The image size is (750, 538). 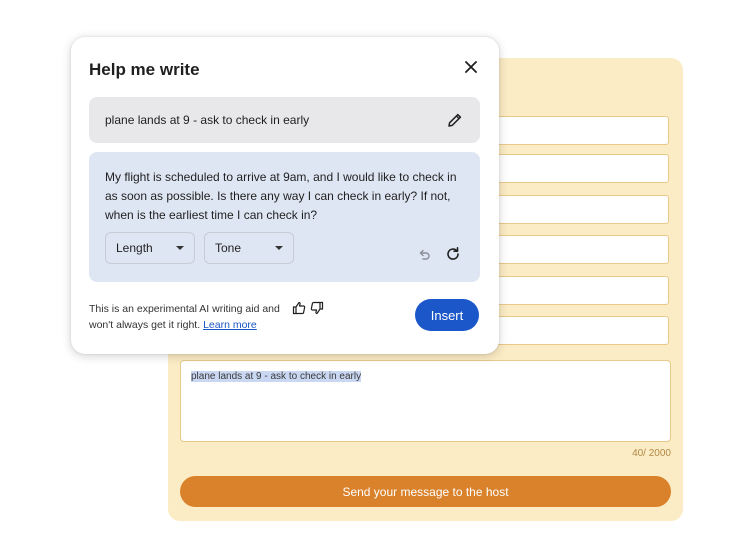 I want to click on character-count: 40/ 2000, so click(x=651, y=453).